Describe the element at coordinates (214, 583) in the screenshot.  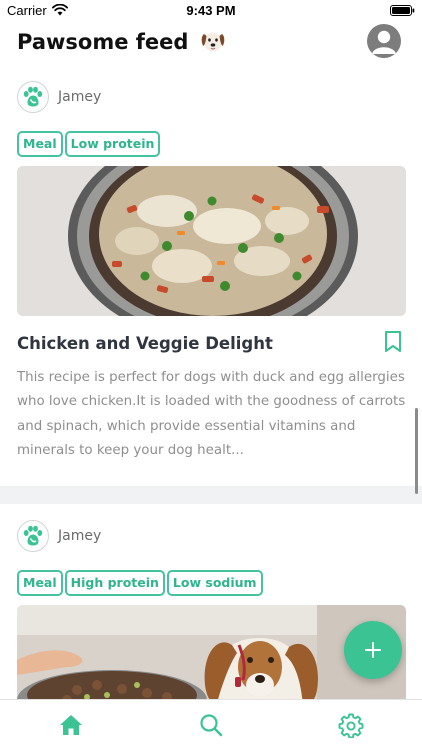
I see `tag-low-sodium: Low sodium` at that location.